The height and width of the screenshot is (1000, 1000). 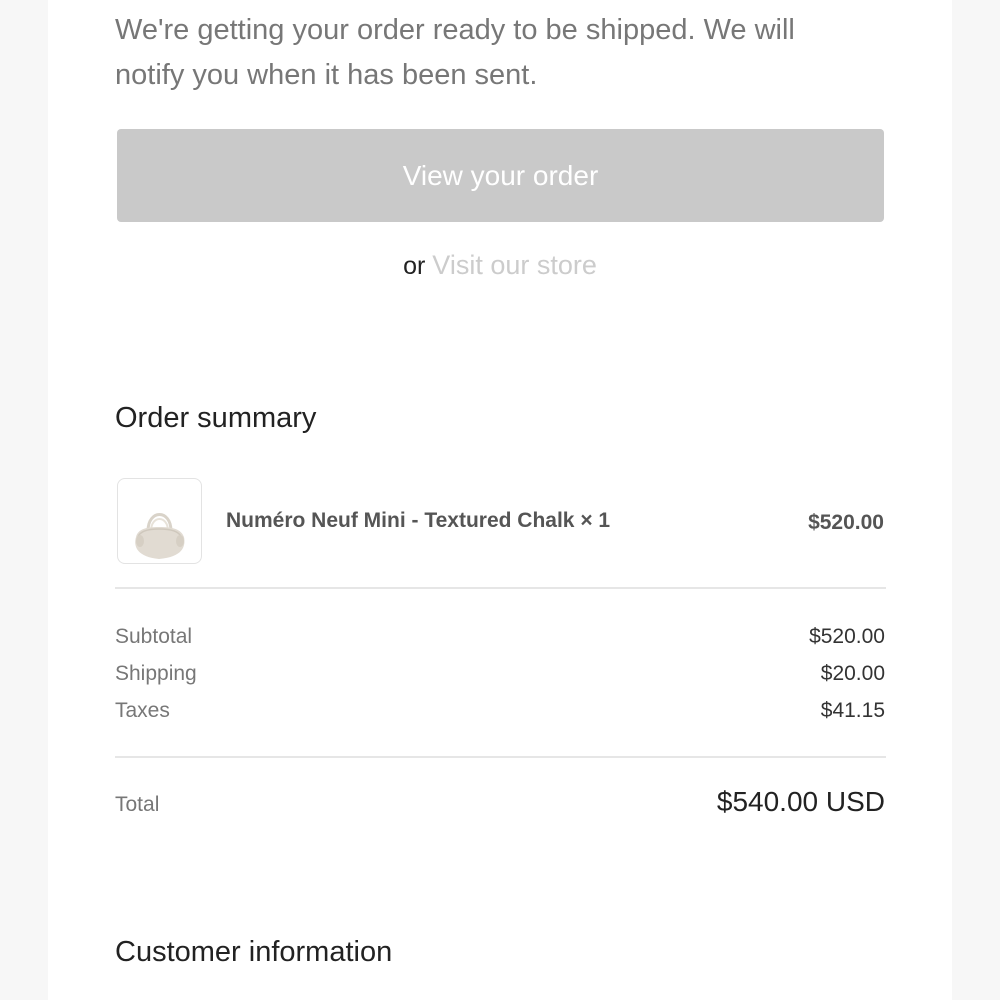 I want to click on taxes-value: $41.15, so click(x=852, y=710).